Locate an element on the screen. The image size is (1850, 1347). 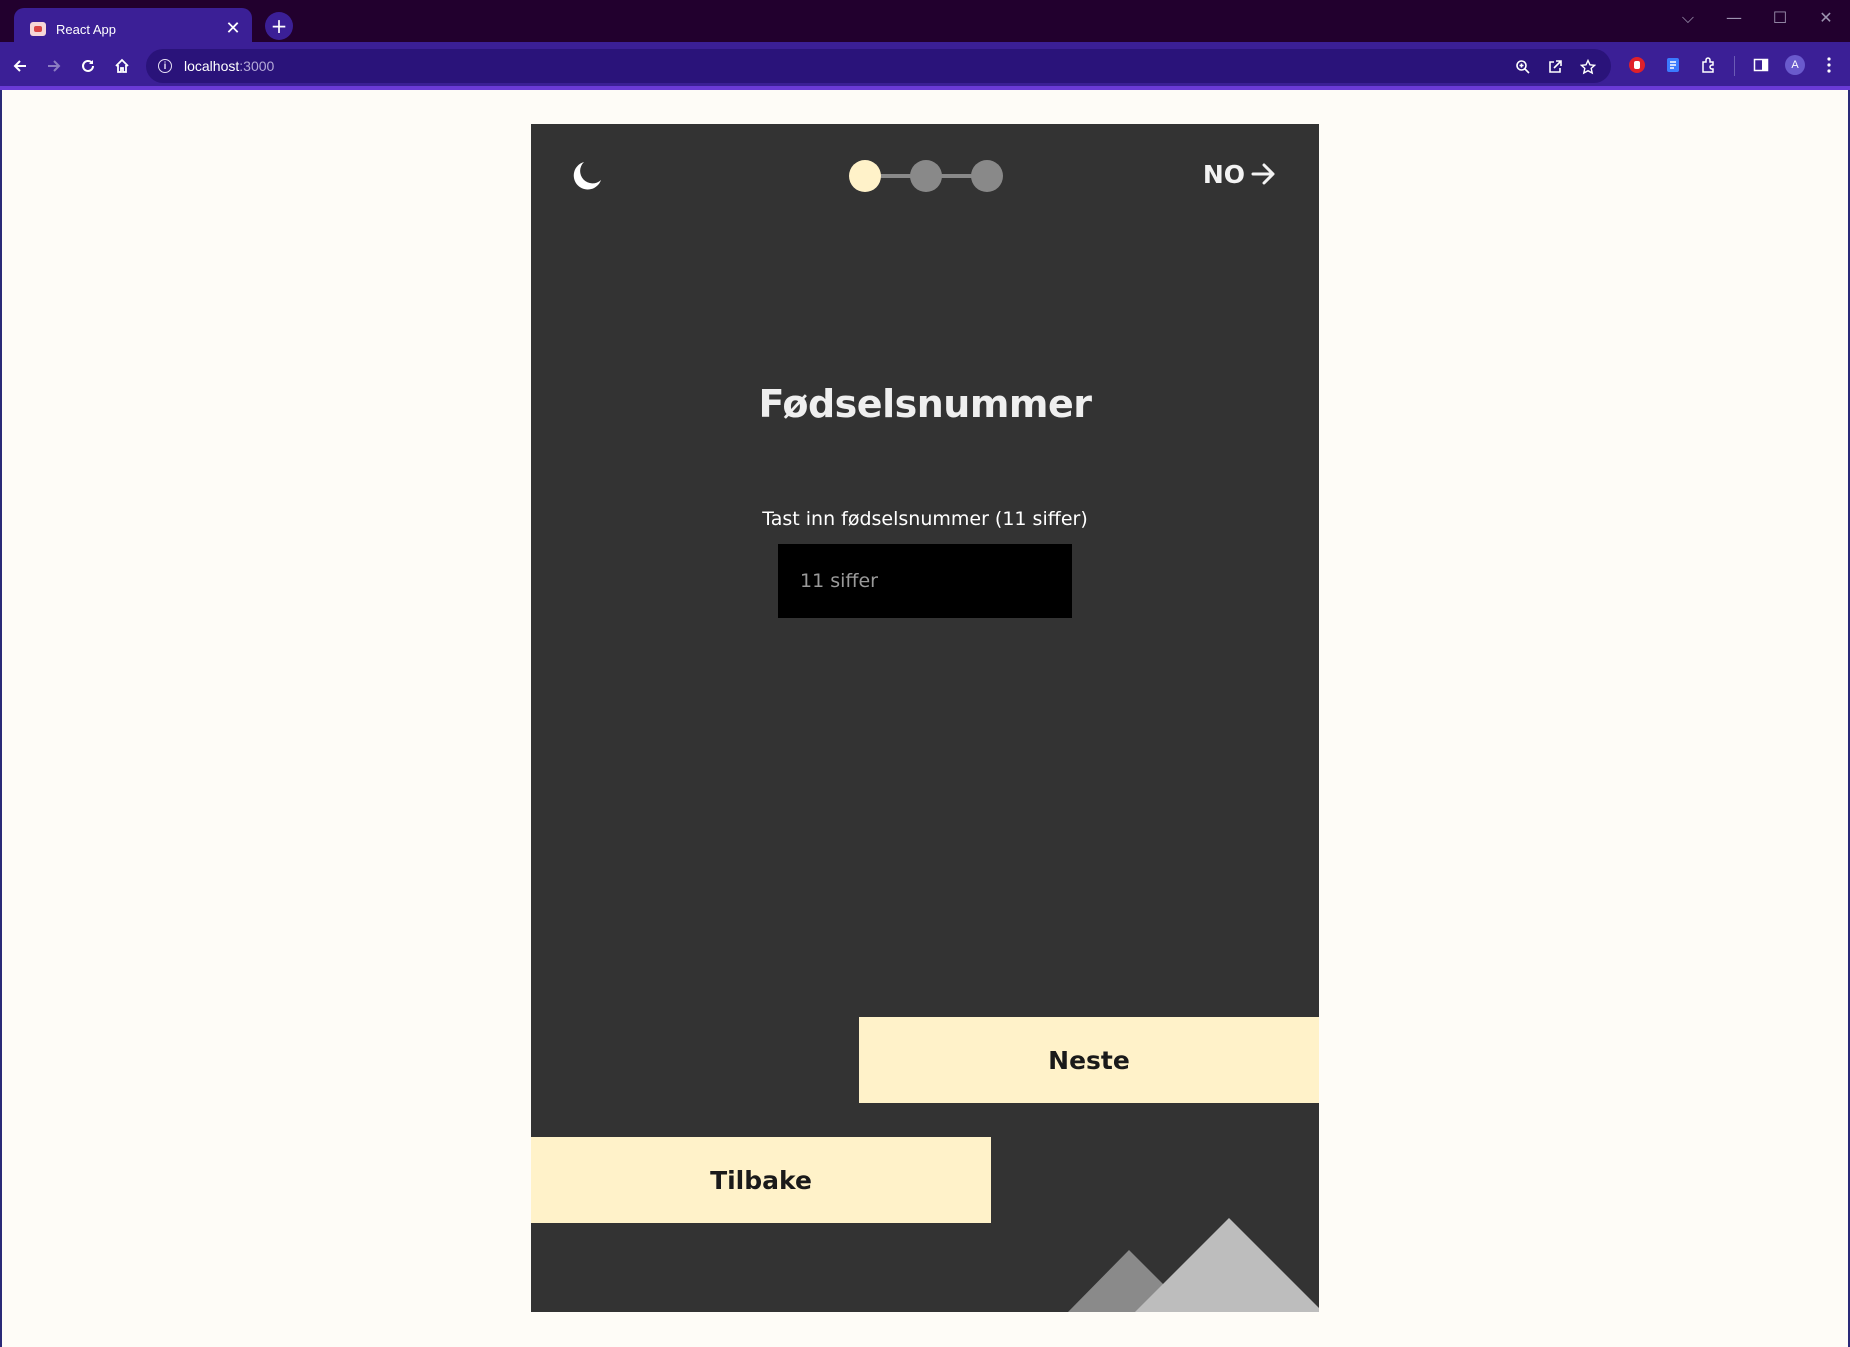
bookmark-star-icon is located at coordinates (1588, 67).